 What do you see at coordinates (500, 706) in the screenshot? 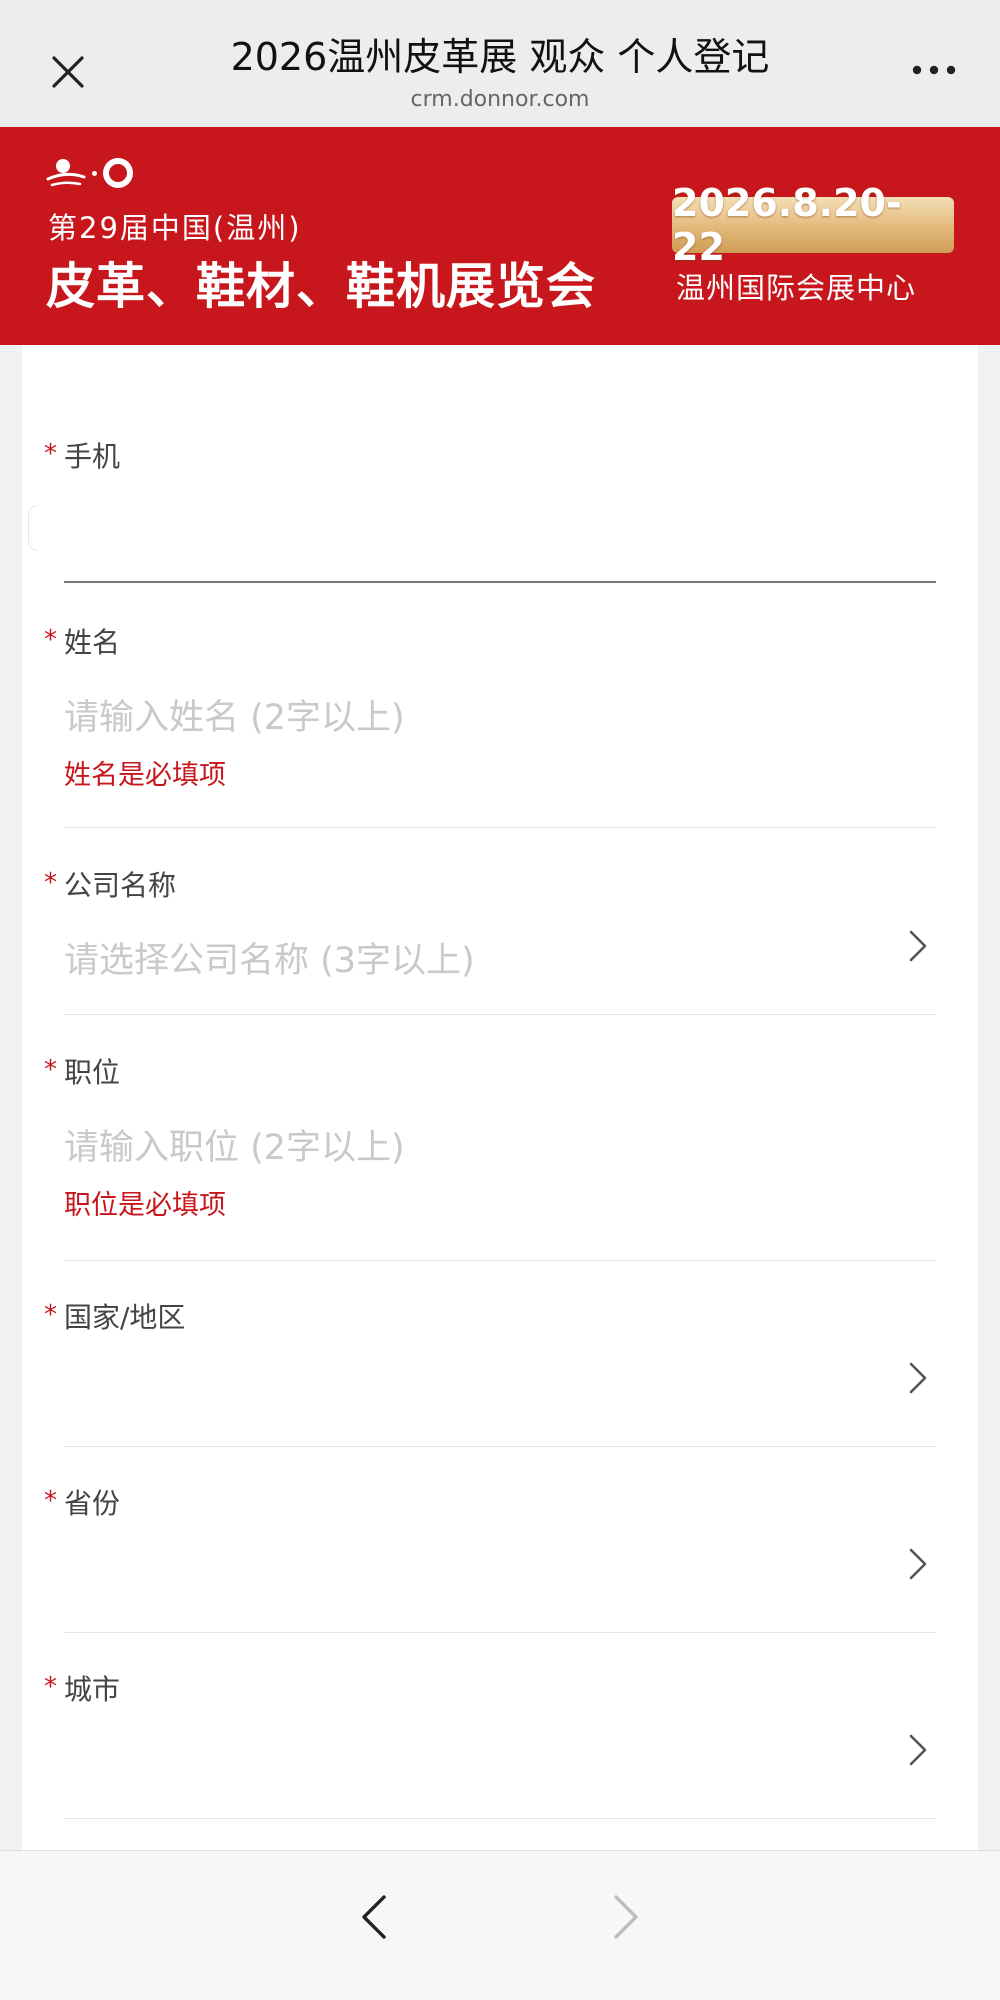
I see `name-field: * 姓名 请输入姓名 (2字以上) 姓名是必填项` at bounding box center [500, 706].